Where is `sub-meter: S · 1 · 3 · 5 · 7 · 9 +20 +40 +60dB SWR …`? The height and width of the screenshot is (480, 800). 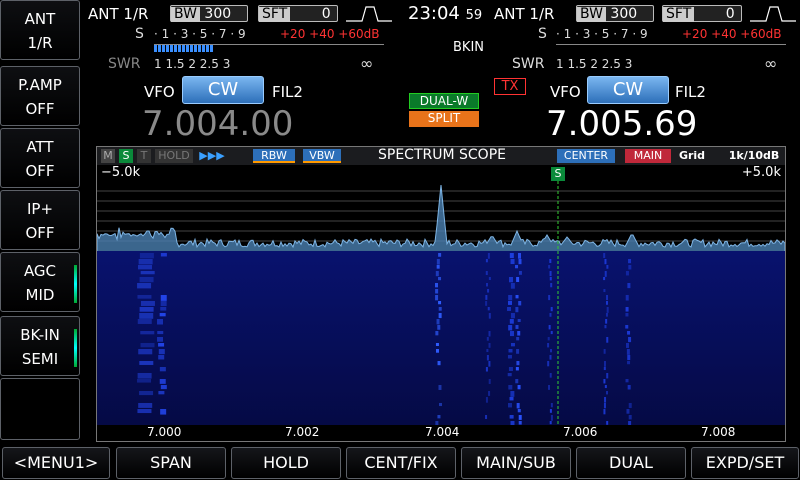 sub-meter: S · 1 · 3 · 5 · 7 · 9 +20 +40 +60dB SWR … is located at coordinates (655, 50).